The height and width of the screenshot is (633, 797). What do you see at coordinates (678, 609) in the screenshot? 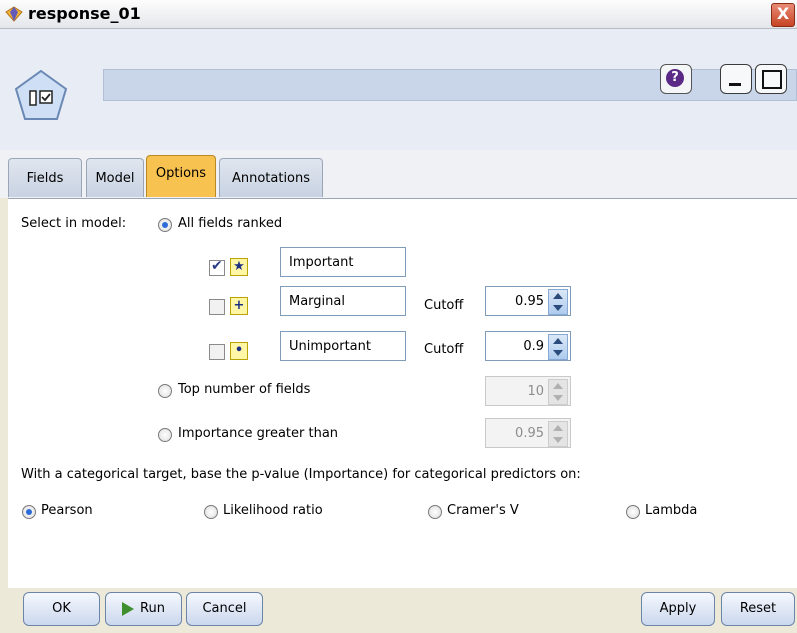
I see `apply-button: Apply` at bounding box center [678, 609].